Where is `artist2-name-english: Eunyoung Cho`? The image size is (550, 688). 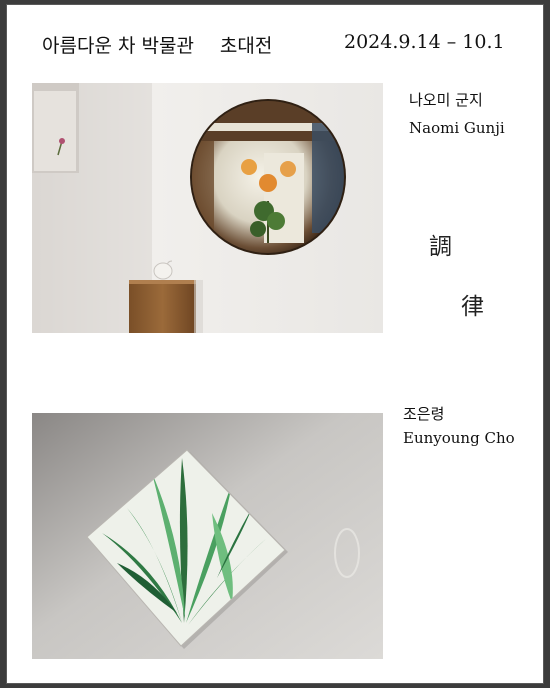 artist2-name-english: Eunyoung Cho is located at coordinates (459, 438).